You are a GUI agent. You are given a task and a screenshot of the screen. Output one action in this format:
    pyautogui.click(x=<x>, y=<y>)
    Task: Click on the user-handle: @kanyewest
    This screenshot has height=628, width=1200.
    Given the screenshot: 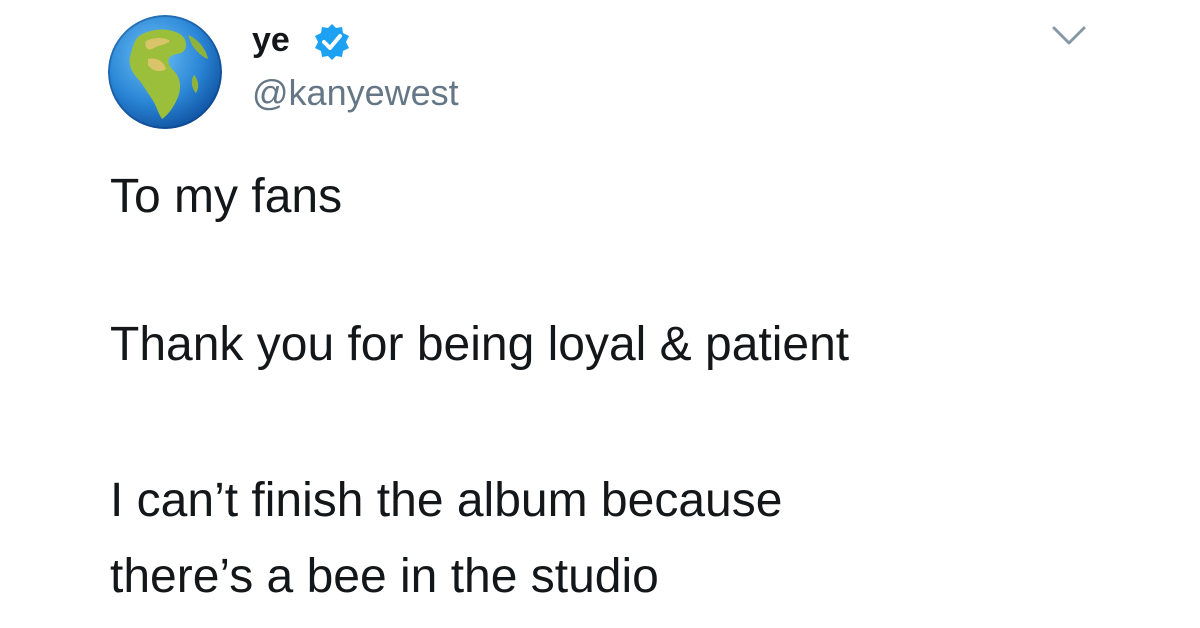 What is the action you would take?
    pyautogui.click(x=355, y=93)
    